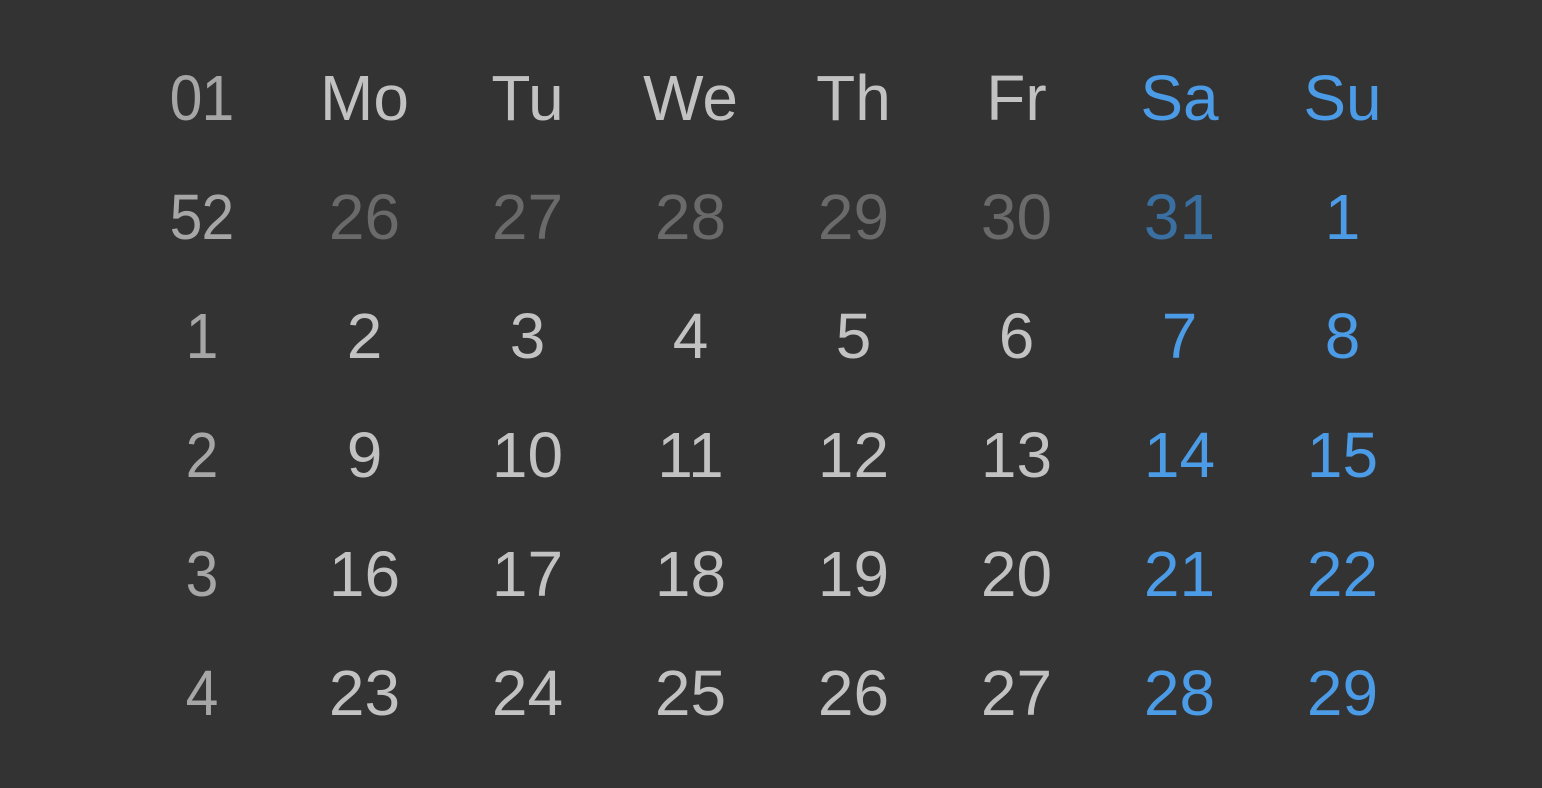 The height and width of the screenshot is (788, 1542). I want to click on week-number: 3, so click(202, 573).